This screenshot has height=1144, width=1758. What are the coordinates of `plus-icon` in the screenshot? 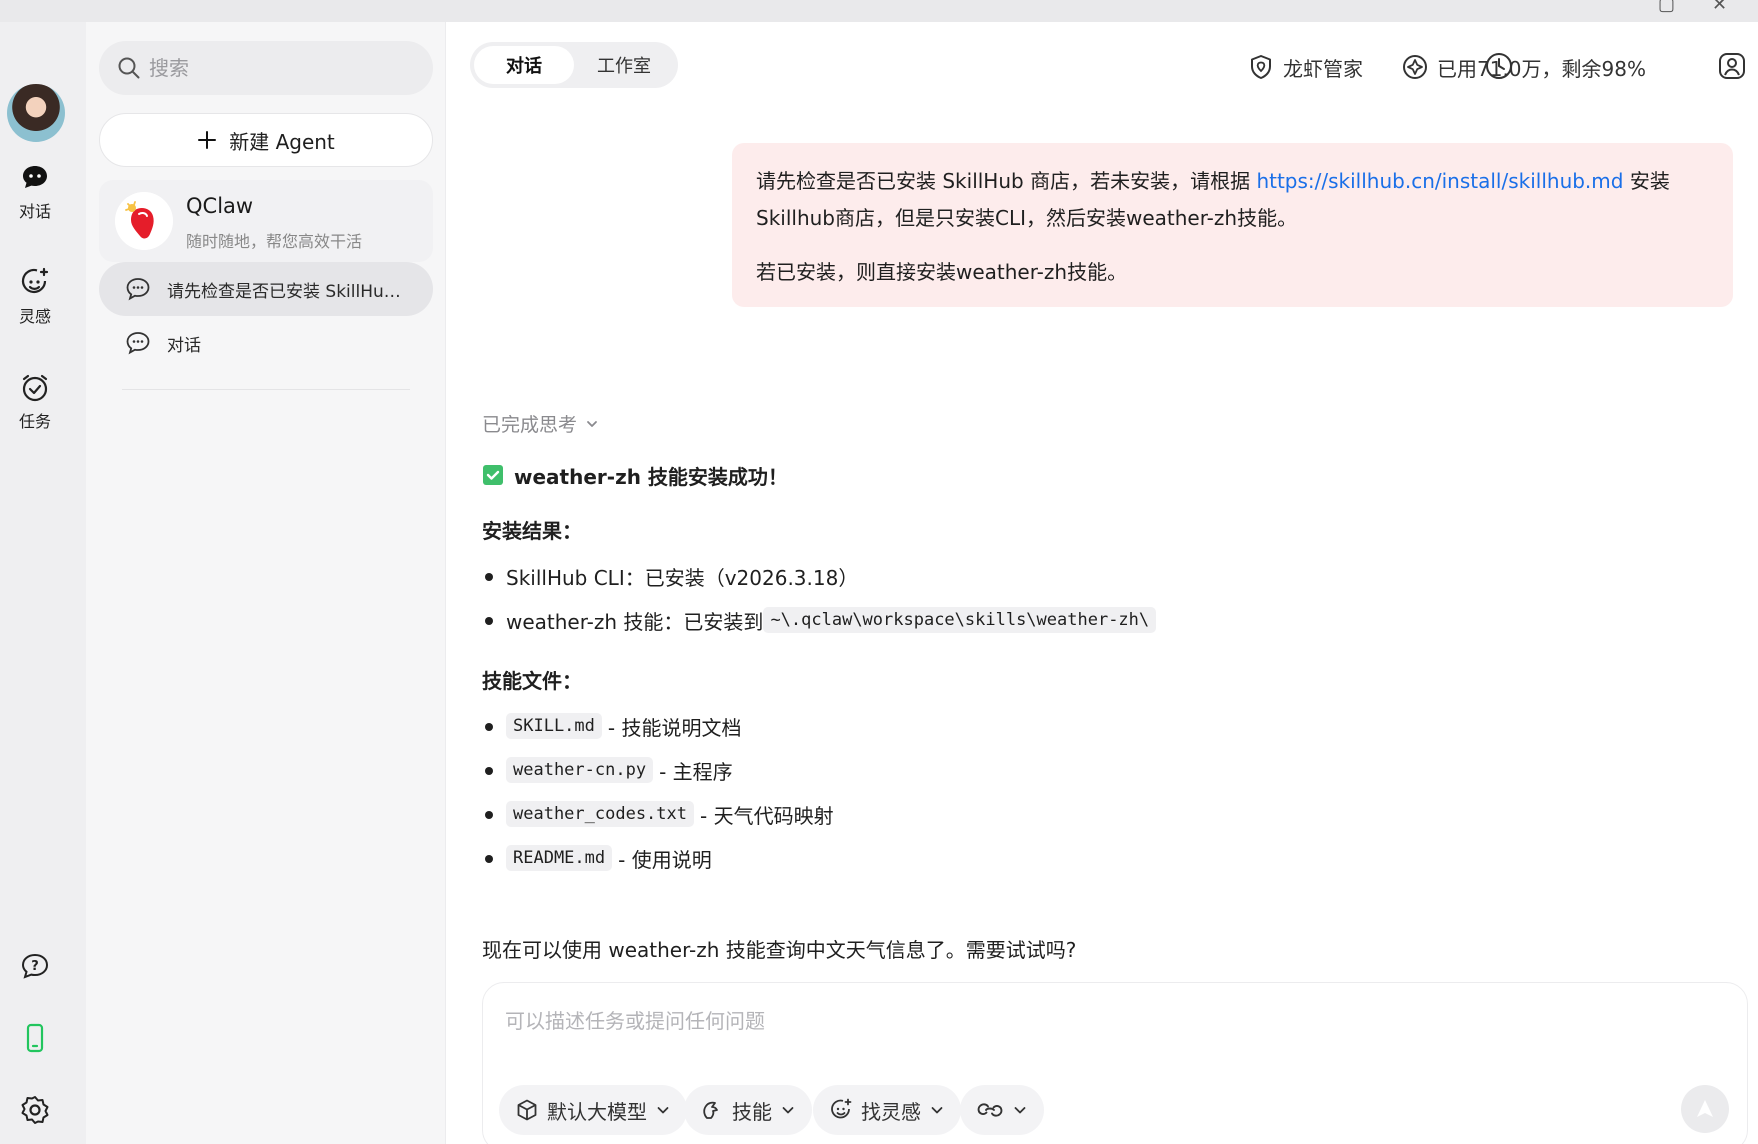 It's located at (207, 140).